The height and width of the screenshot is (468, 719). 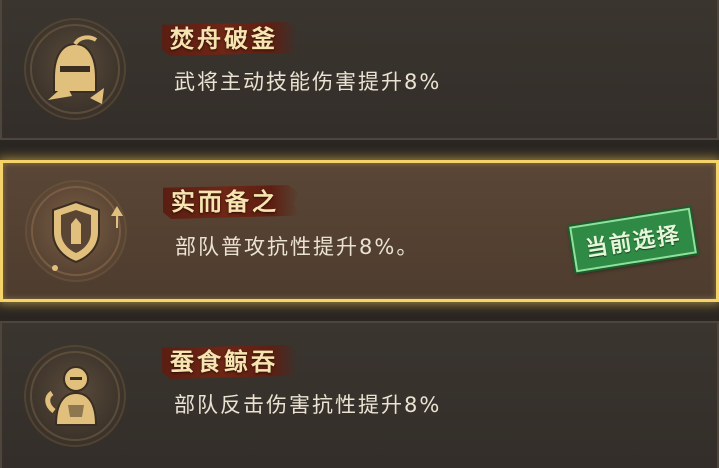 What do you see at coordinates (225, 202) in the screenshot?
I see `talent-title: 实而备之` at bounding box center [225, 202].